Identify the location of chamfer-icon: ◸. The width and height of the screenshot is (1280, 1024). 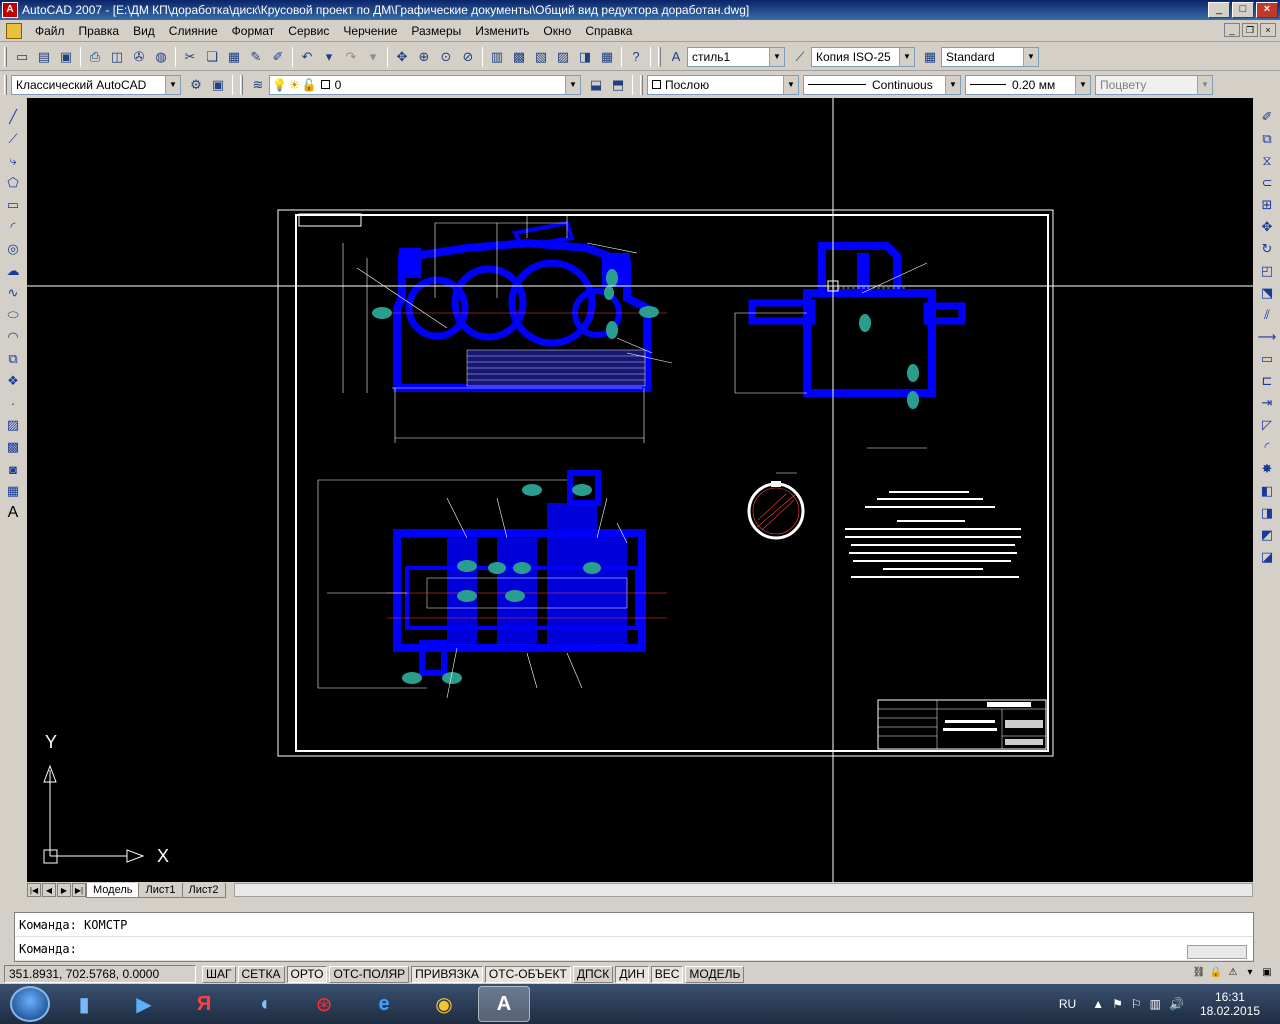
(1267, 425).